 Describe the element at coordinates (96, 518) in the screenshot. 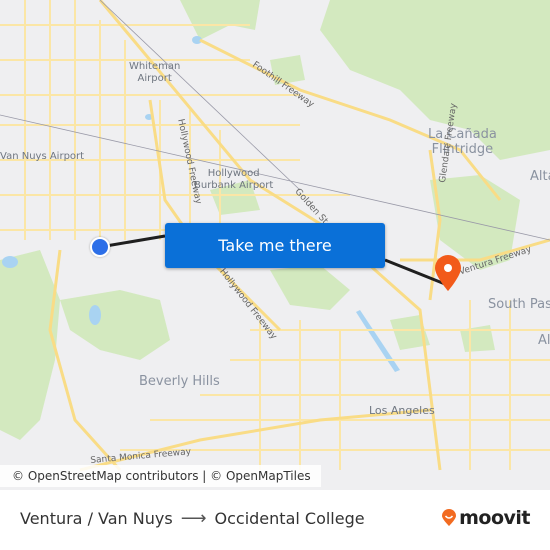

I see `origin-name: Ventura / Van Nuys` at that location.